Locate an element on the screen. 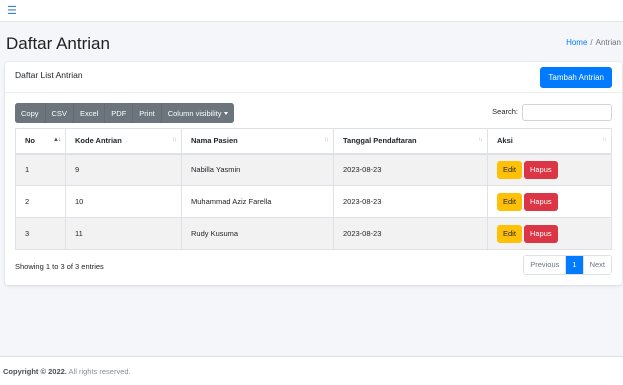  rights-text: All rights reserved. is located at coordinates (99, 371).